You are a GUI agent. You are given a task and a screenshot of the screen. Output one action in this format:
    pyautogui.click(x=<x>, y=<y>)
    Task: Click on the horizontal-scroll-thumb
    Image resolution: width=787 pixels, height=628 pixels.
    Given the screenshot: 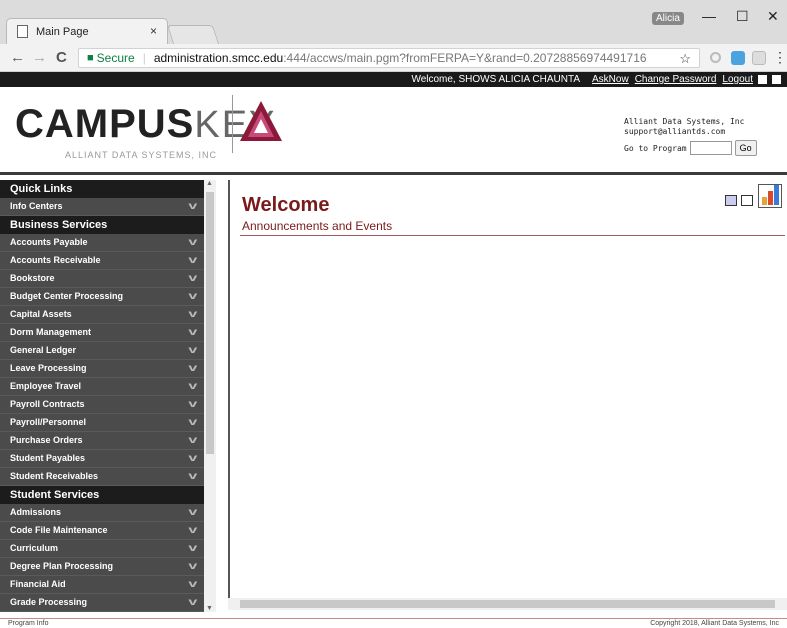 What is the action you would take?
    pyautogui.click(x=507, y=604)
    